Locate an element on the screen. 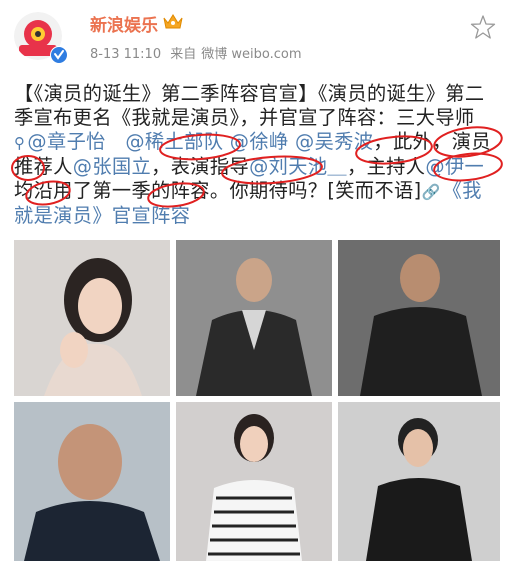  post-source: 微博 weibo.com is located at coordinates (251, 54).